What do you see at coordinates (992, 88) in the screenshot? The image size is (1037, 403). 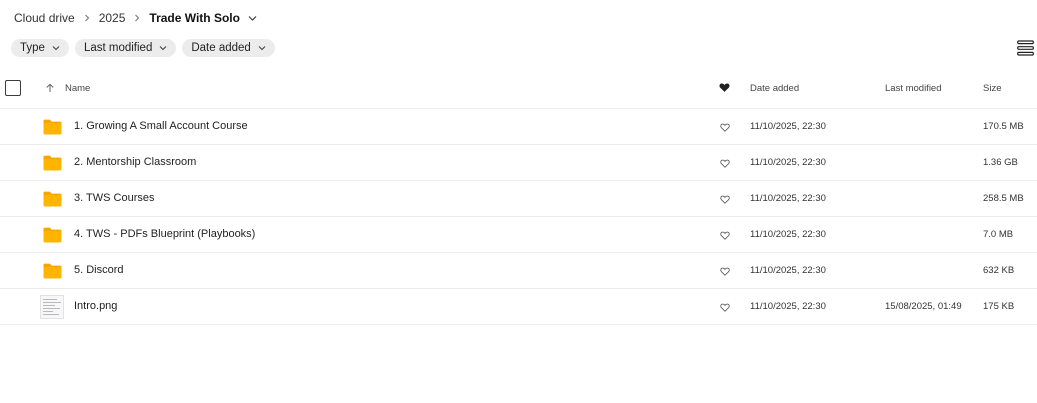 I see `column-header-size: Size` at bounding box center [992, 88].